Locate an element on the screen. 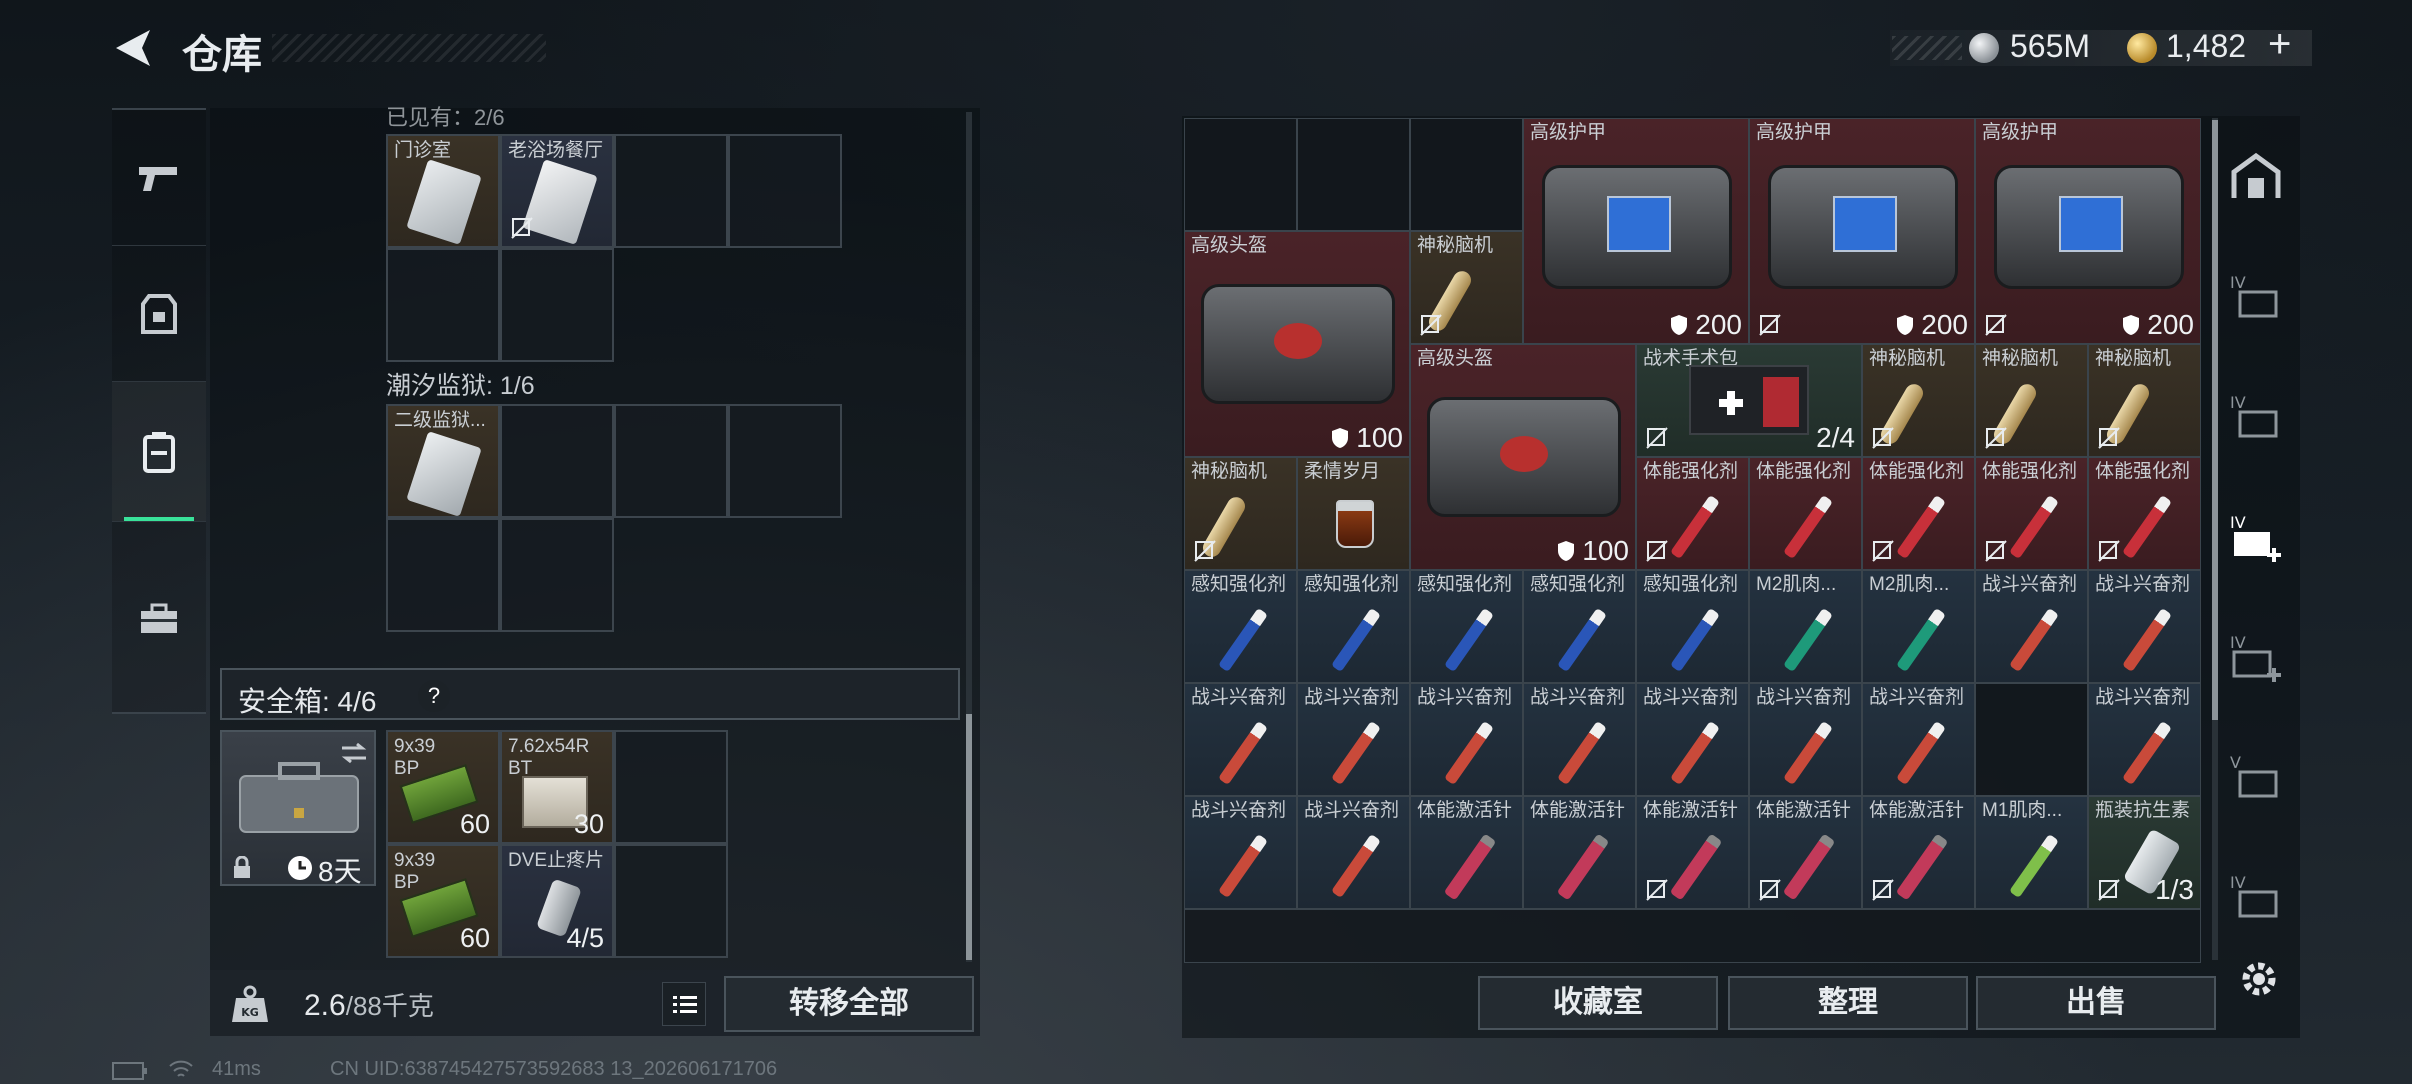  syringe-icon is located at coordinates (1469, 640).